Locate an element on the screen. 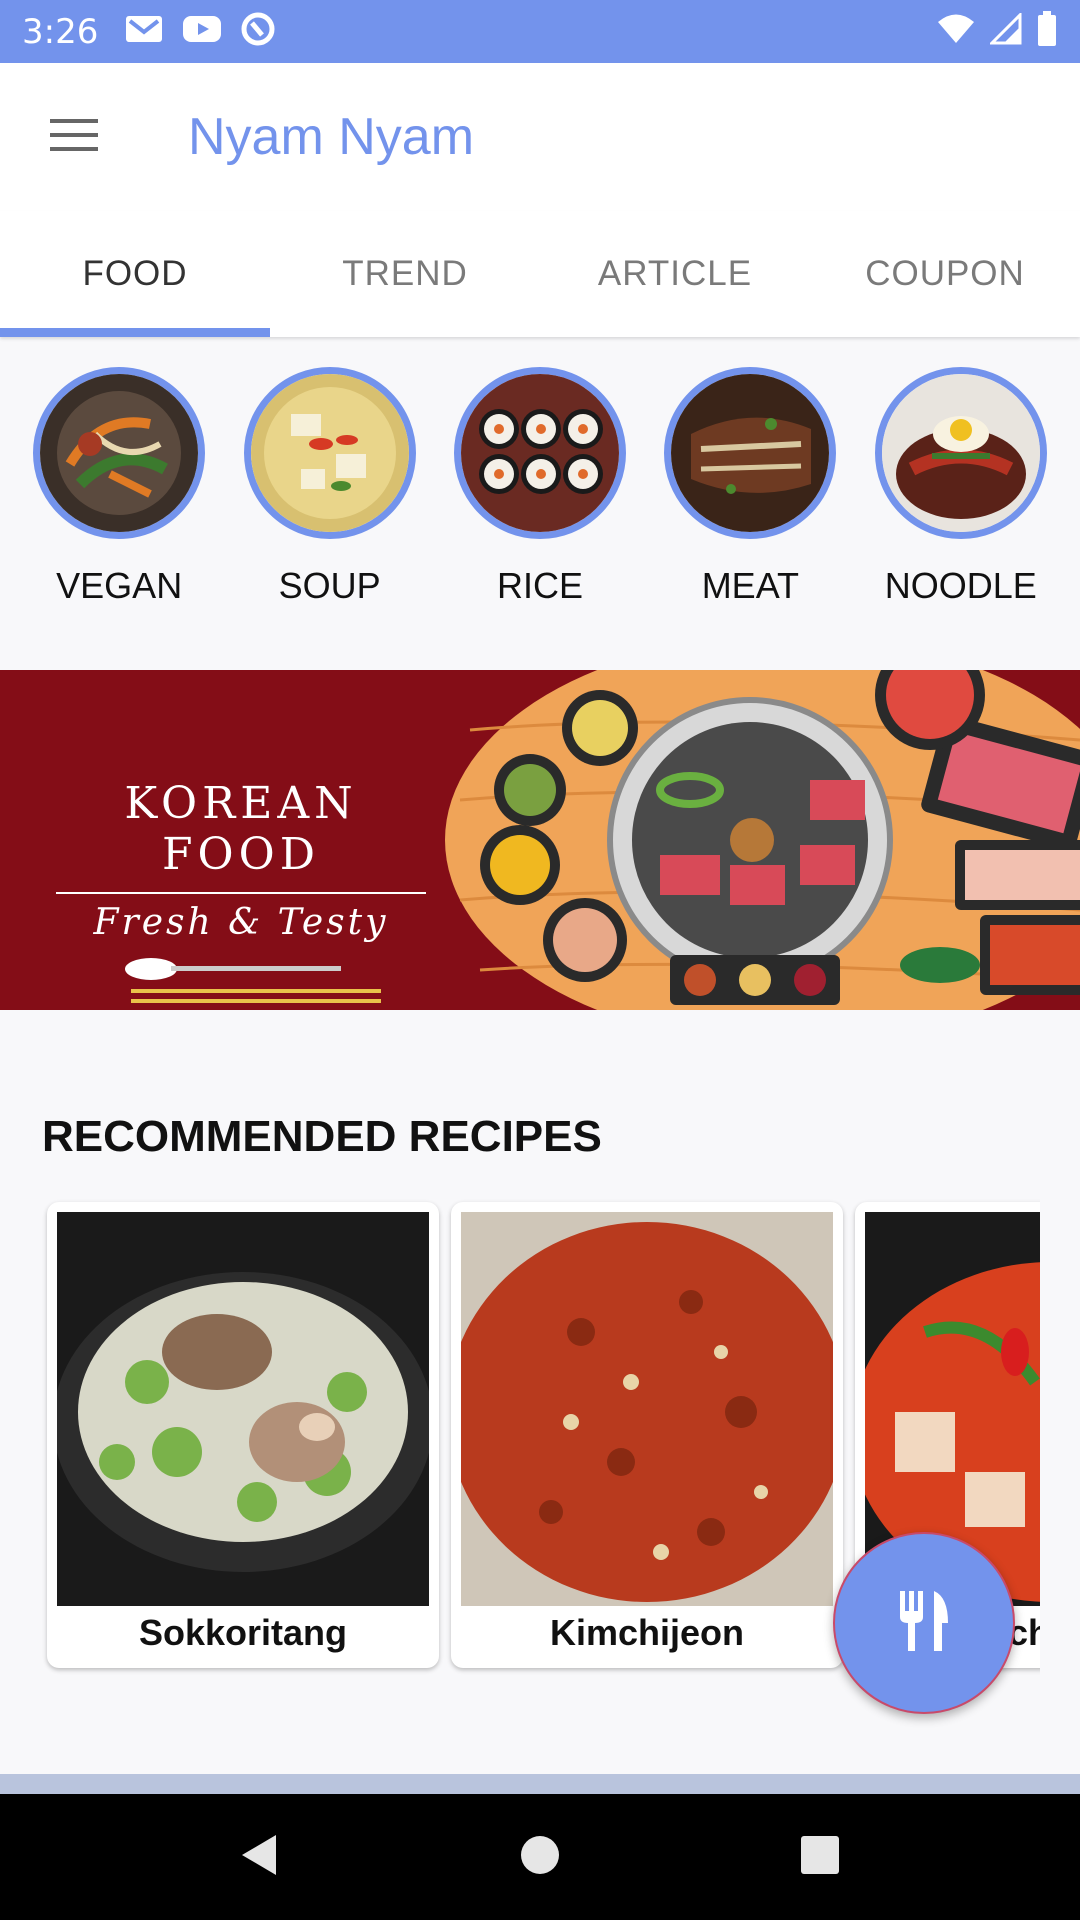 This screenshot has height=1920, width=1080. kimchijeon-image is located at coordinates (647, 1409).